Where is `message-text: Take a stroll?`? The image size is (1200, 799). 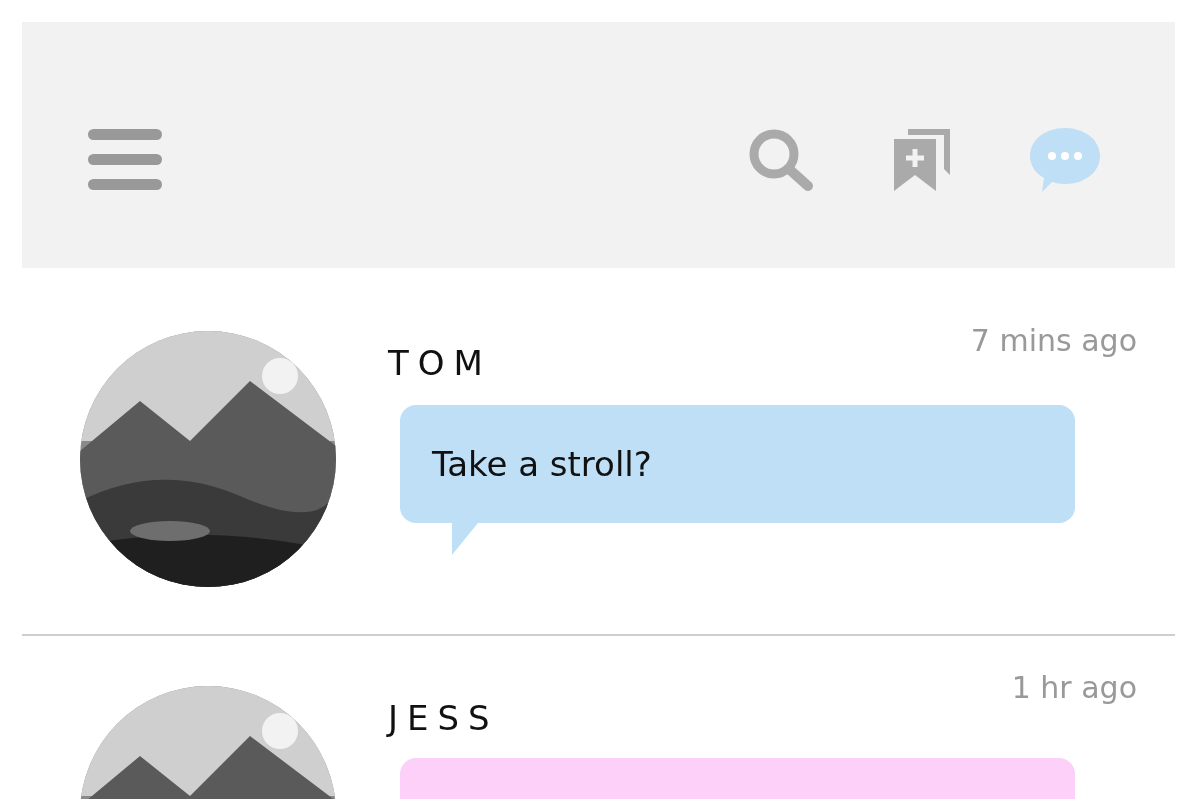
message-text: Take a stroll? is located at coordinates (542, 464).